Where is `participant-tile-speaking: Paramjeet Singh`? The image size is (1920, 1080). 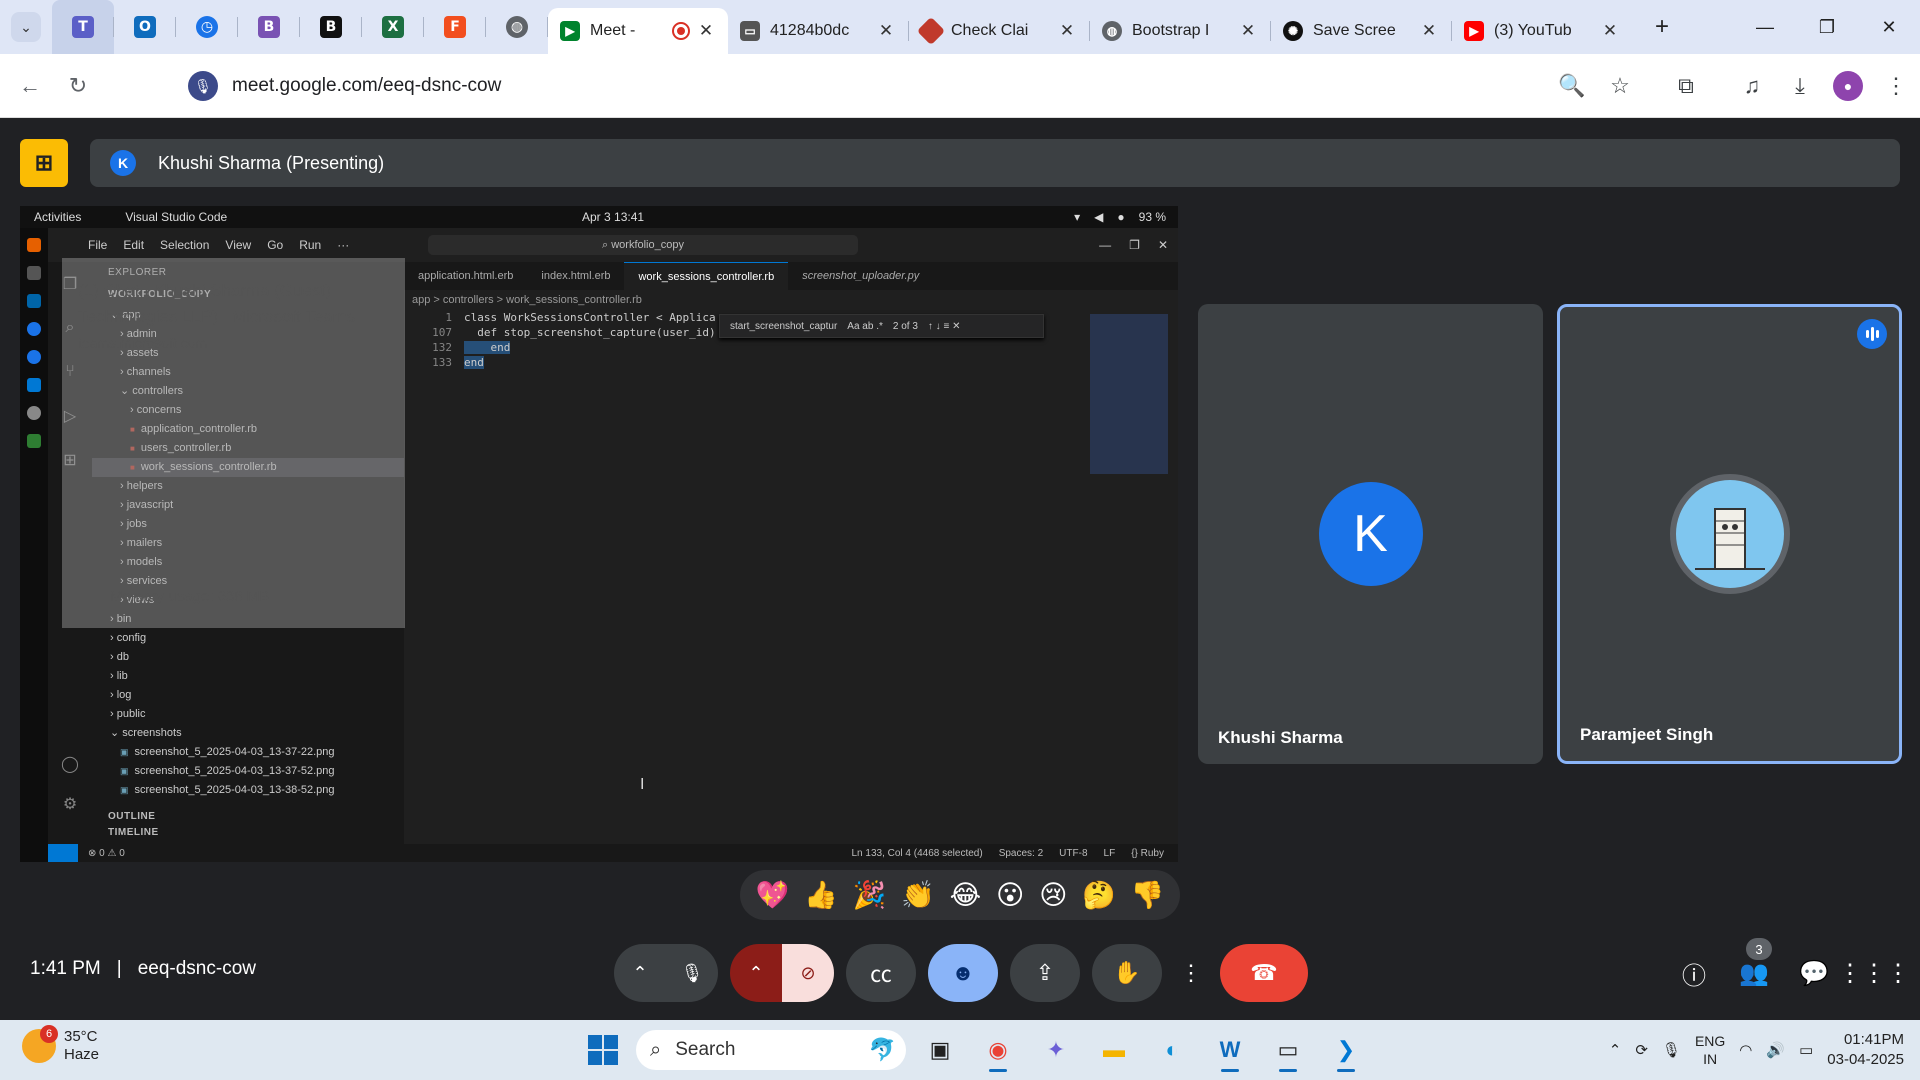
participant-tile-speaking: Paramjeet Singh is located at coordinates (1729, 534).